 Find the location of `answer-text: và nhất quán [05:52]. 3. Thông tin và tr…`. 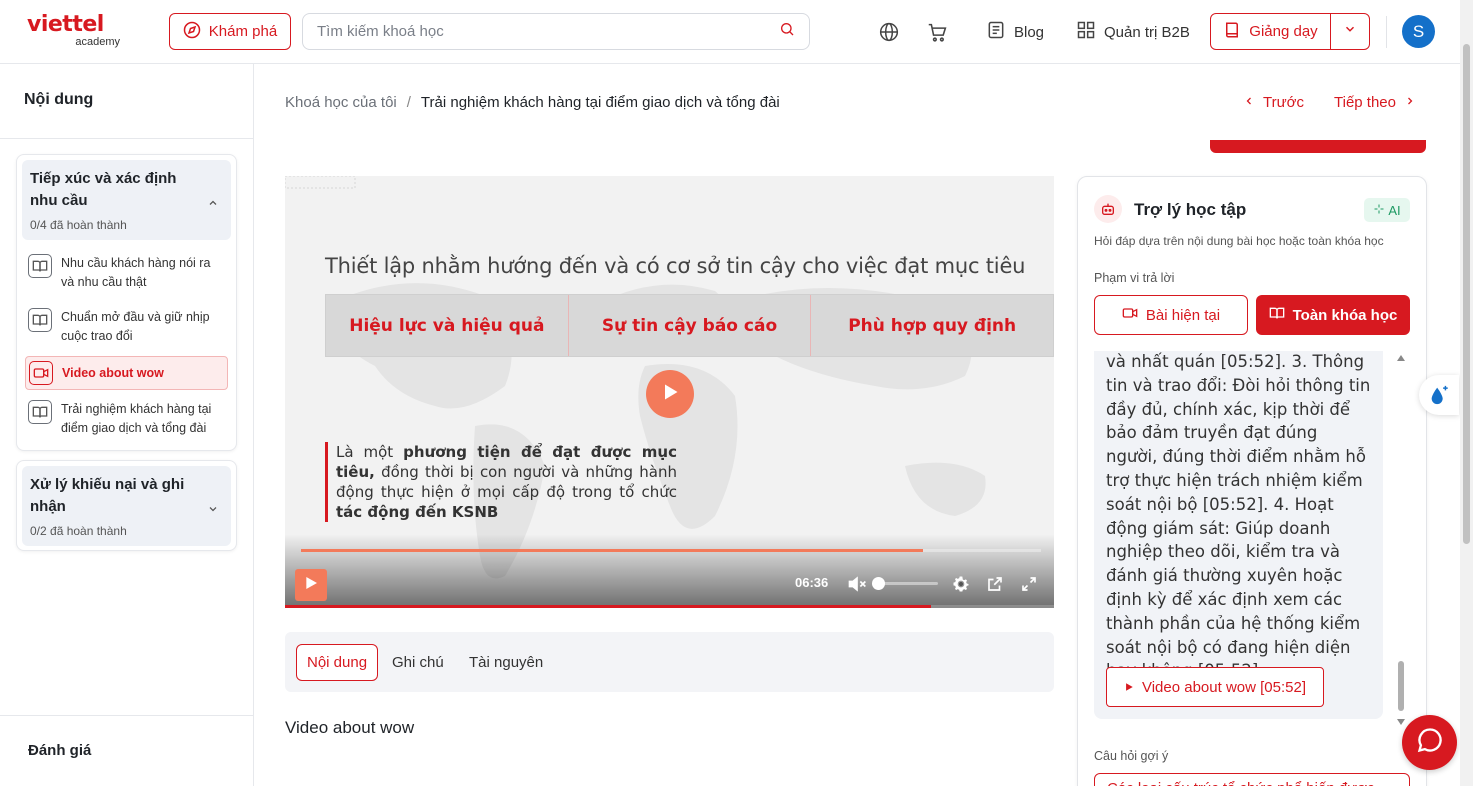

answer-text: và nhất quán [05:52]. 3. Thông tin và tr… is located at coordinates (1238, 516).